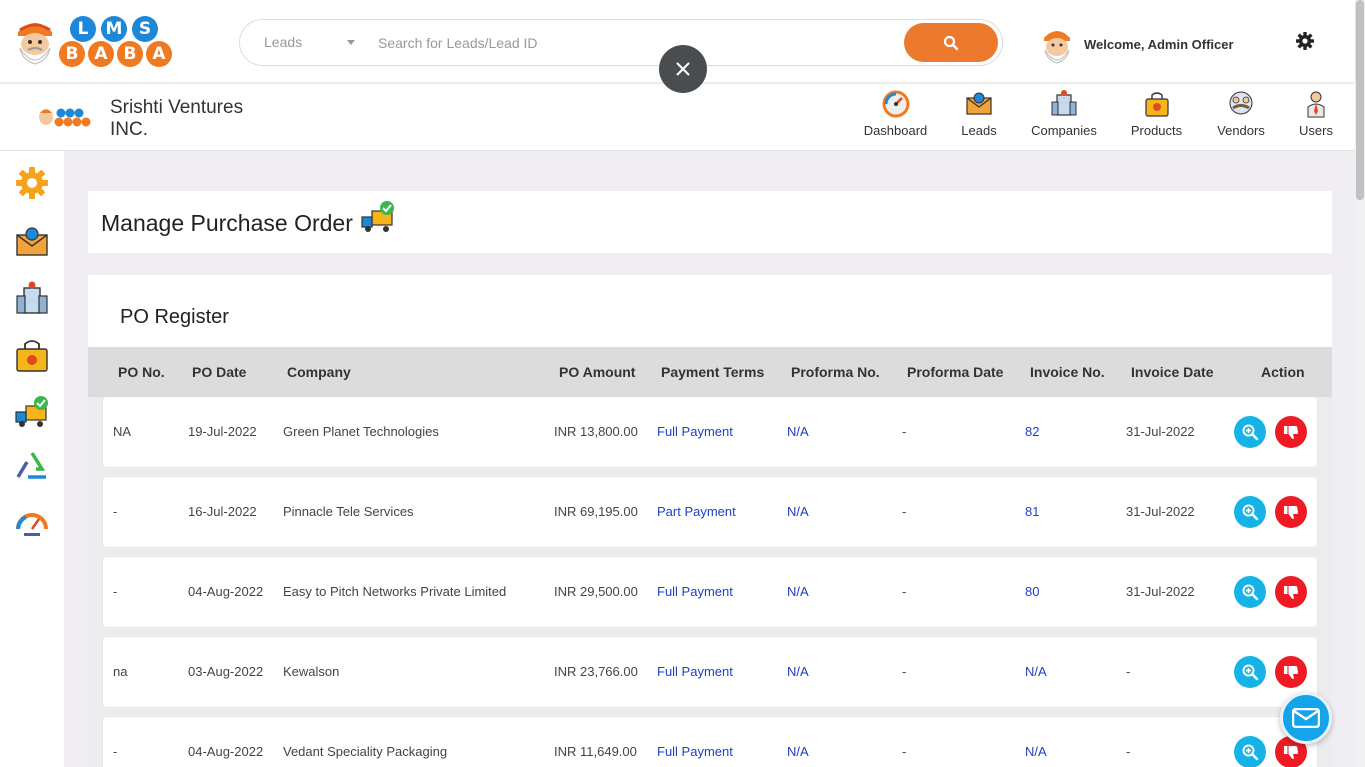 The width and height of the screenshot is (1365, 767). Describe the element at coordinates (222, 431) in the screenshot. I see `po-date: 19-Jul-2022` at that location.